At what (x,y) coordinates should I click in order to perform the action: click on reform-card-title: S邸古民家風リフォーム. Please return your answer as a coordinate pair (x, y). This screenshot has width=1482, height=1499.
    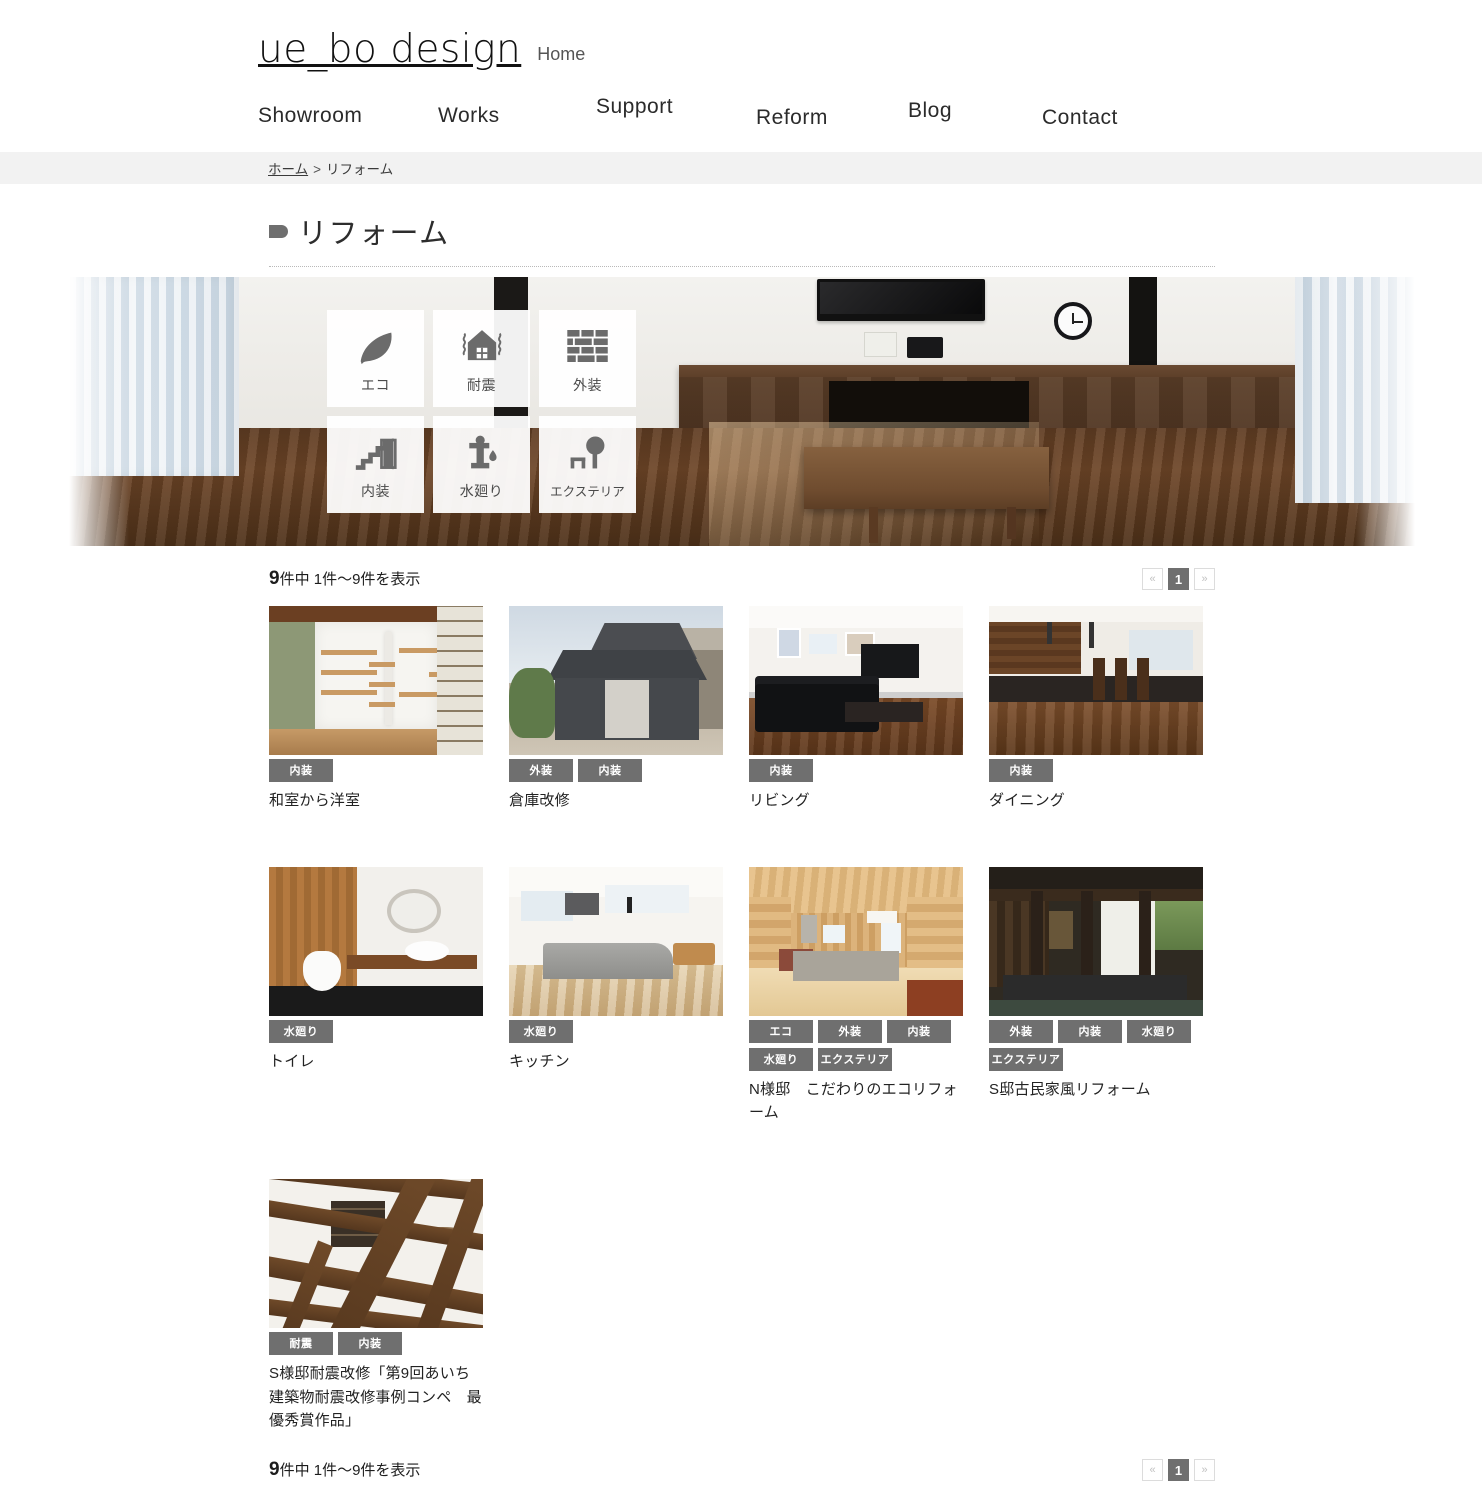
    Looking at the image, I should click on (1096, 1090).